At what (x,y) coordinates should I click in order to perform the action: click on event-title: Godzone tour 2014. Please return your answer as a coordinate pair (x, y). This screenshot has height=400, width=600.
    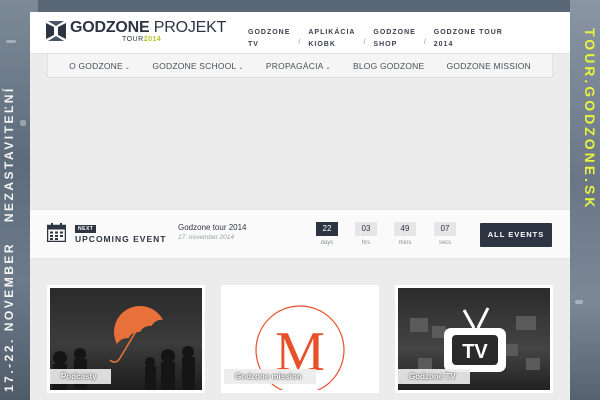
    Looking at the image, I should click on (212, 227).